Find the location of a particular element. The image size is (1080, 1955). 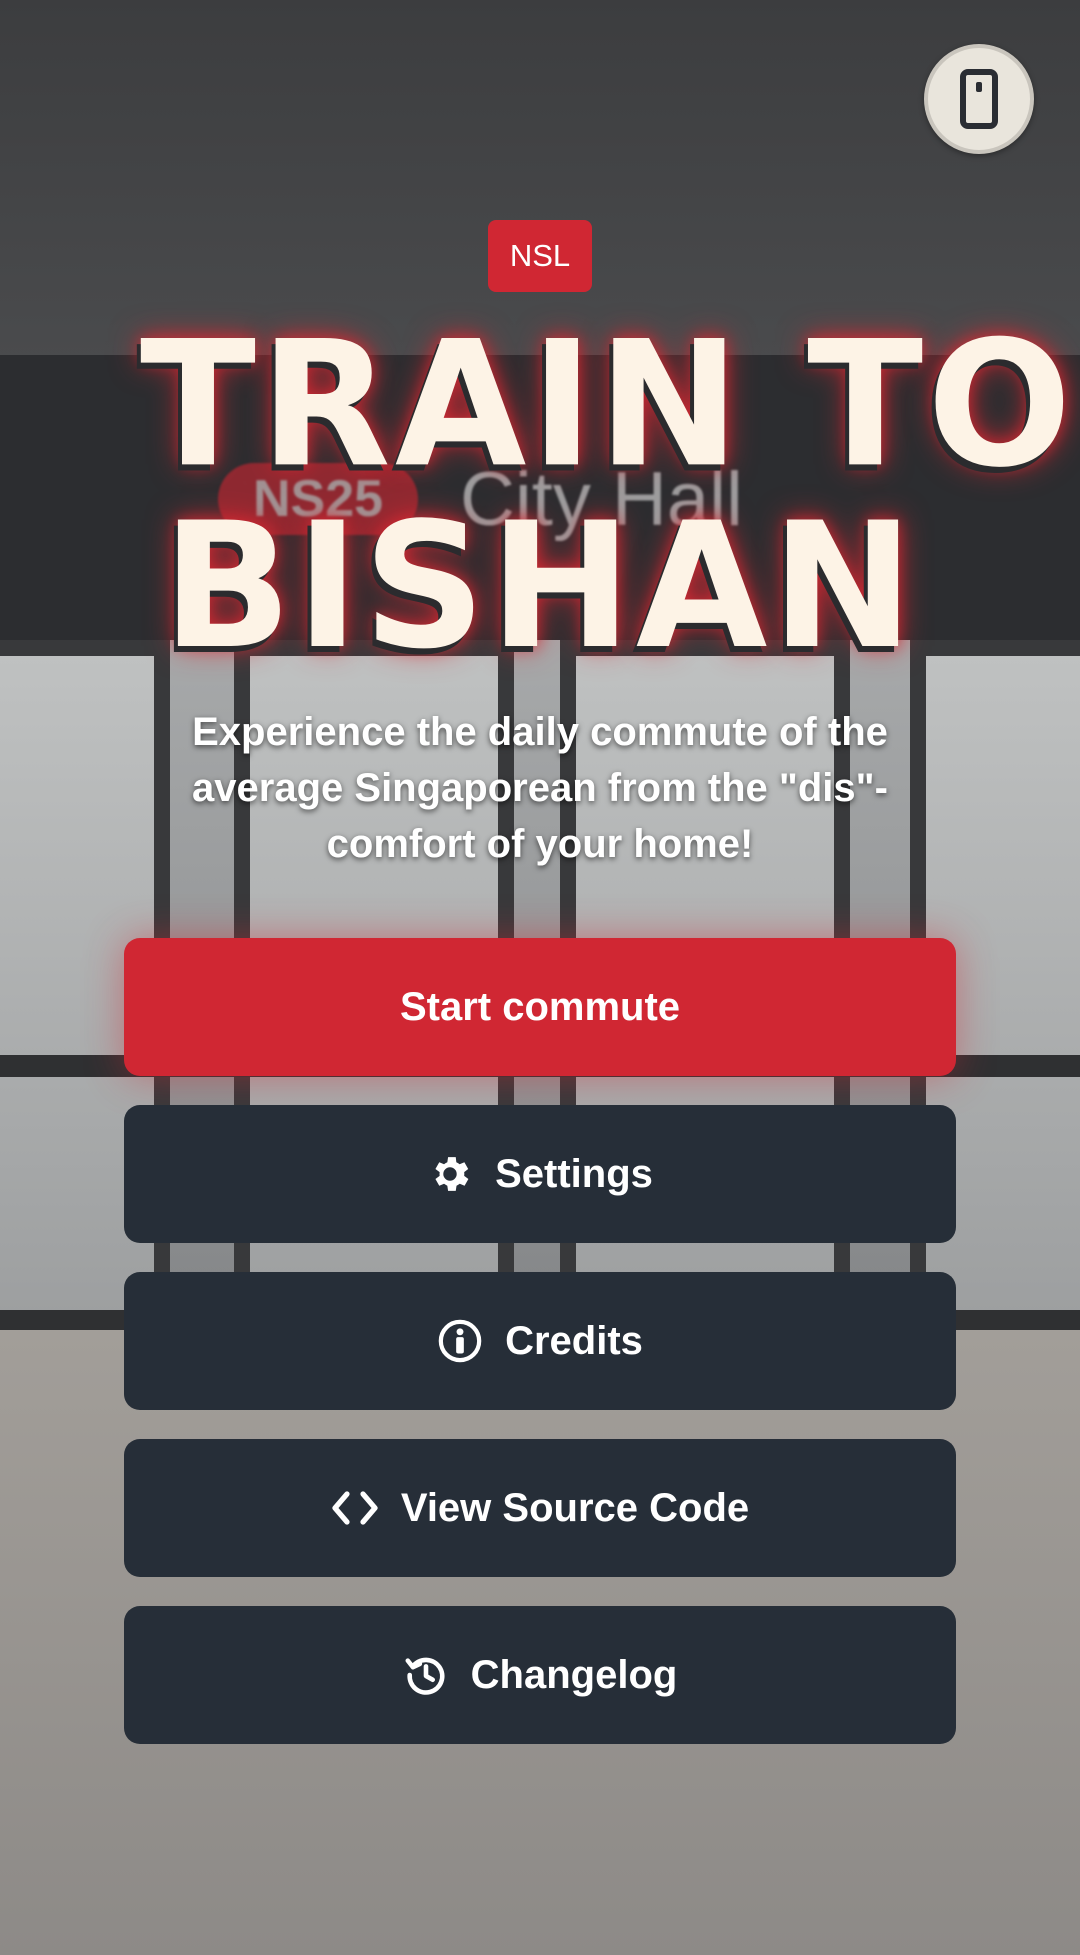

view-source-code-label: View Source Code is located at coordinates (575, 1507).